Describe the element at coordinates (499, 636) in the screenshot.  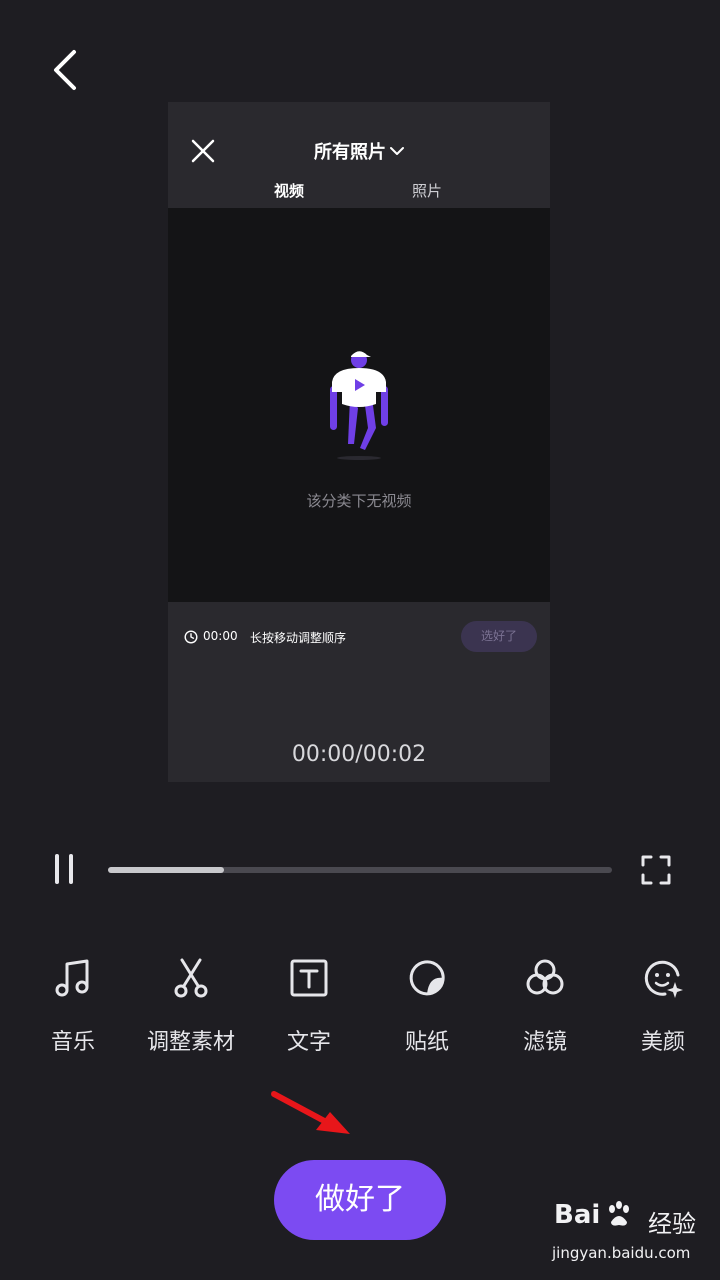
I see `select-done-button: 选好了` at that location.